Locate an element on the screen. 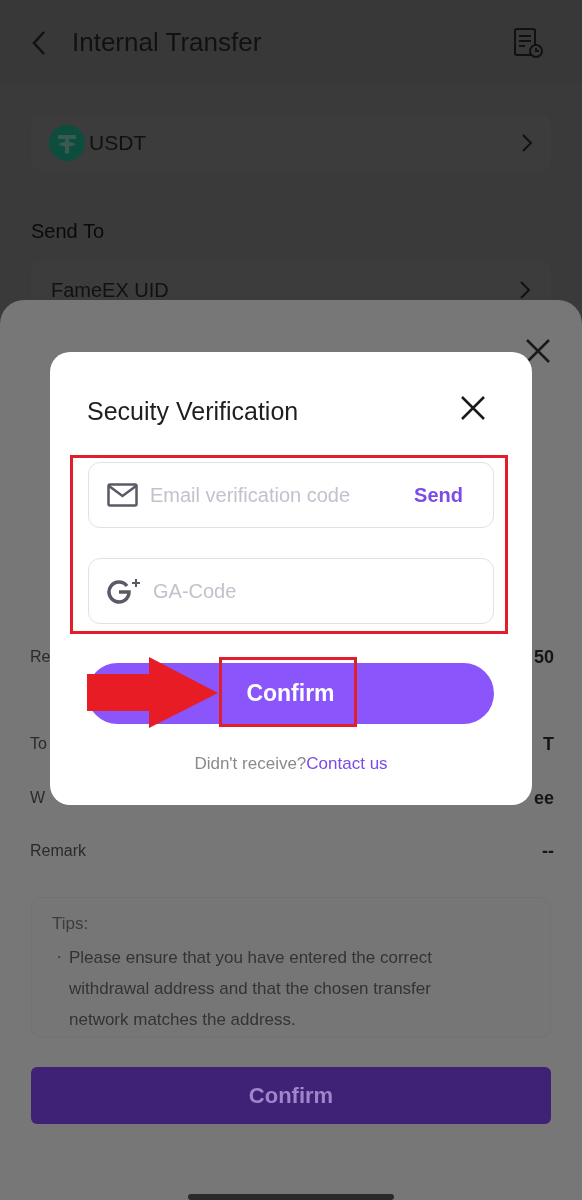 The image size is (582, 1200). send-code-button: Send is located at coordinates (438, 495).